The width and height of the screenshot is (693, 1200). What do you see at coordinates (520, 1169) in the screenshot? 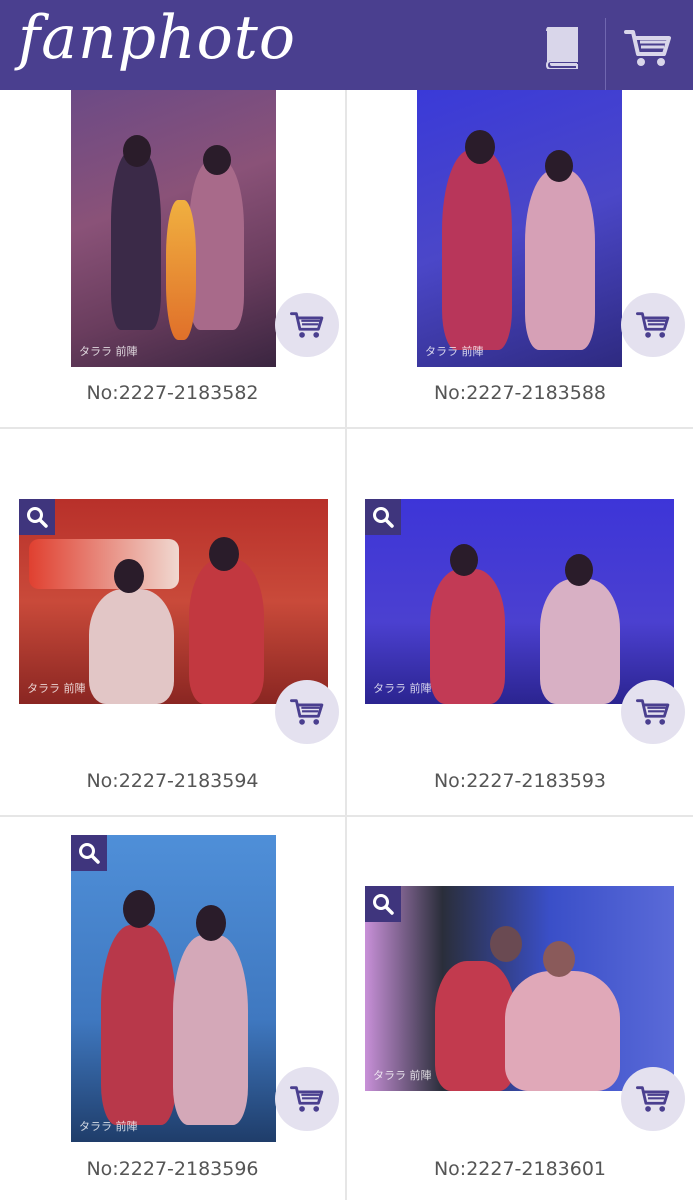
I see `photo-number-label: No:2227-2183601` at bounding box center [520, 1169].